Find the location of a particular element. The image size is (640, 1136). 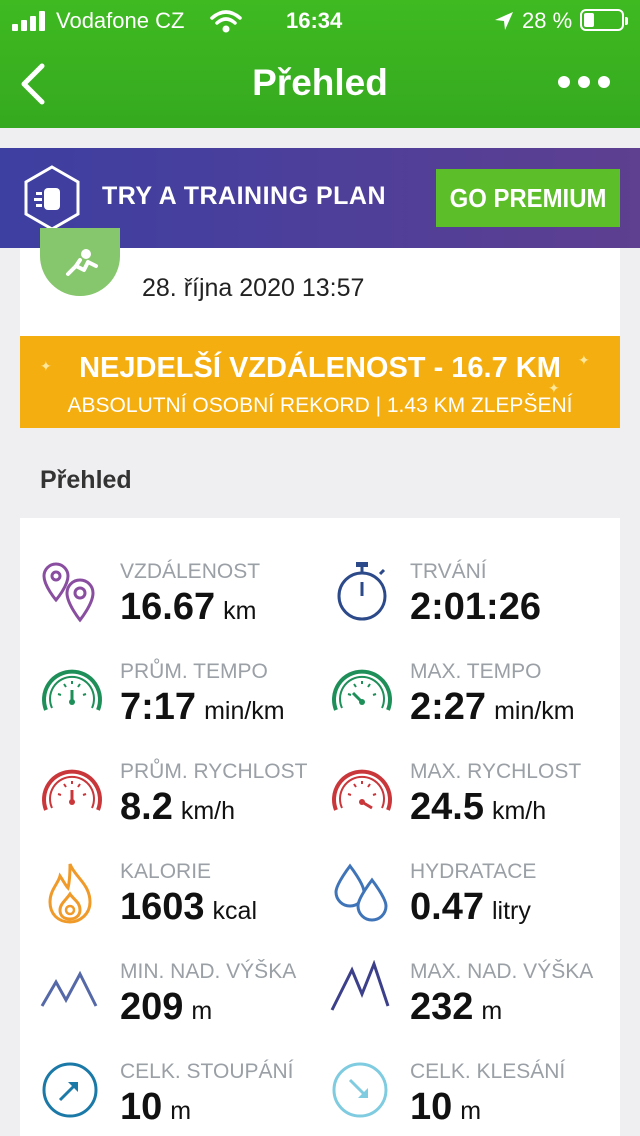

stat-label: PRŮM. TEMPO is located at coordinates (194, 671).